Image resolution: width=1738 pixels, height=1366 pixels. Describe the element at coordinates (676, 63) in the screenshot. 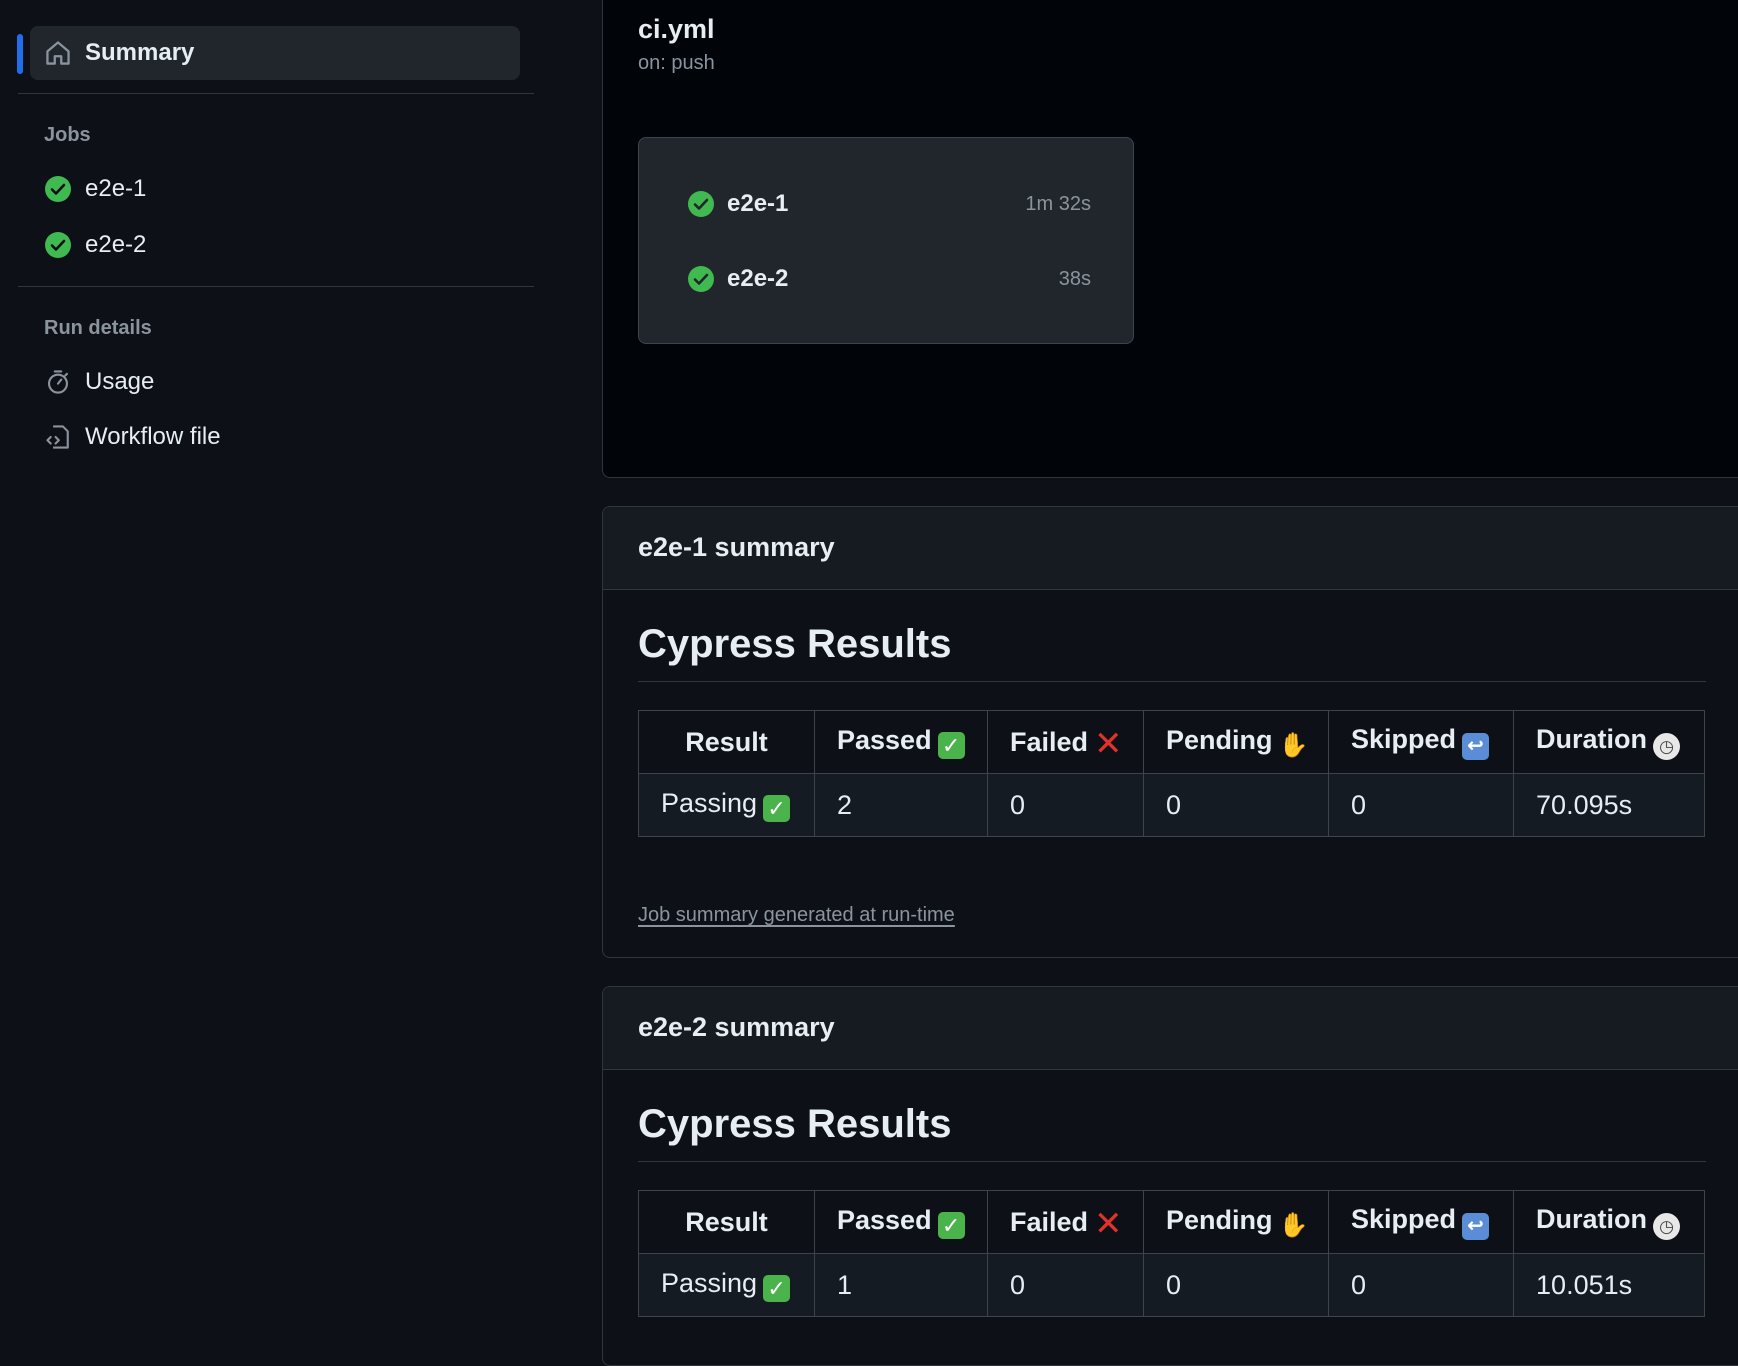

I see `workflow-trigger: on: push` at that location.